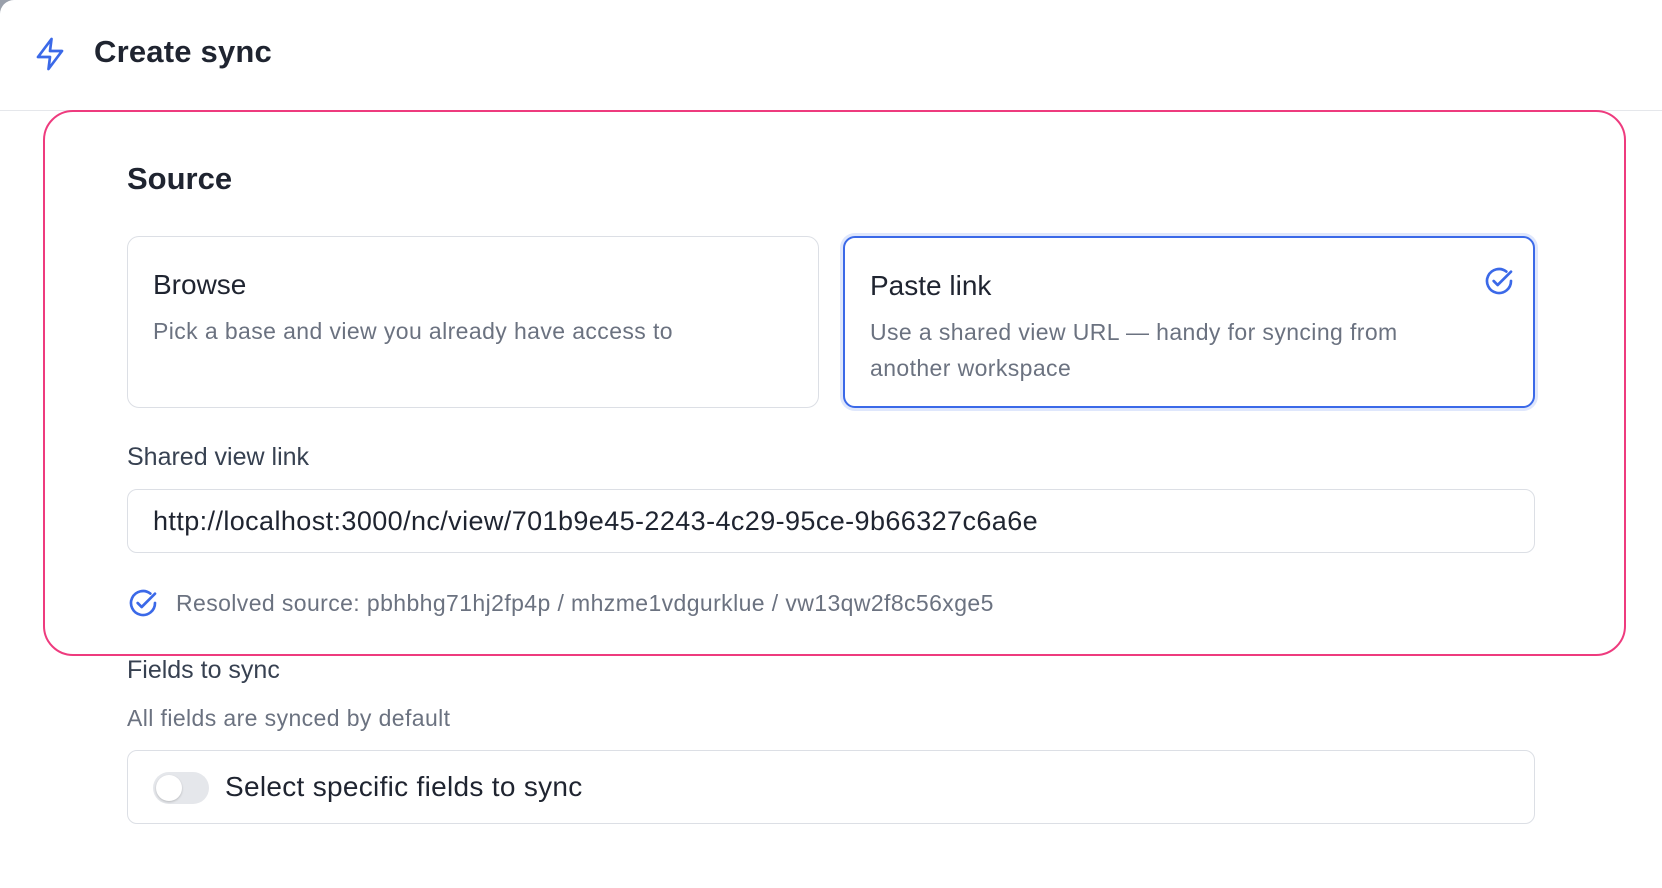 This screenshot has width=1662, height=888. What do you see at coordinates (931, 285) in the screenshot?
I see `paste-link-option-title: Paste link` at bounding box center [931, 285].